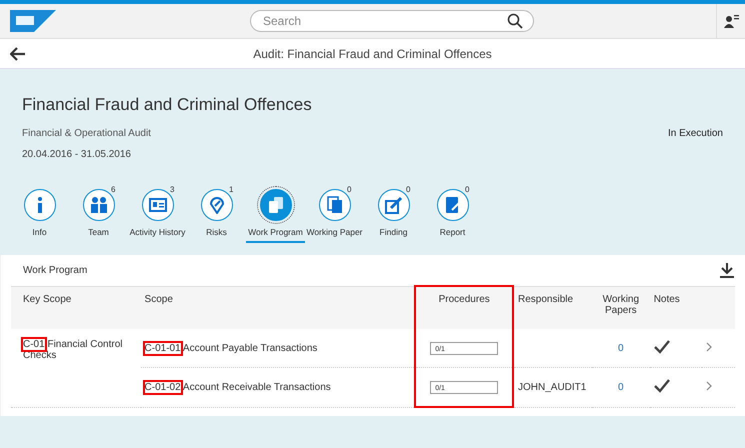  I want to click on status-text: In Execution, so click(695, 133).